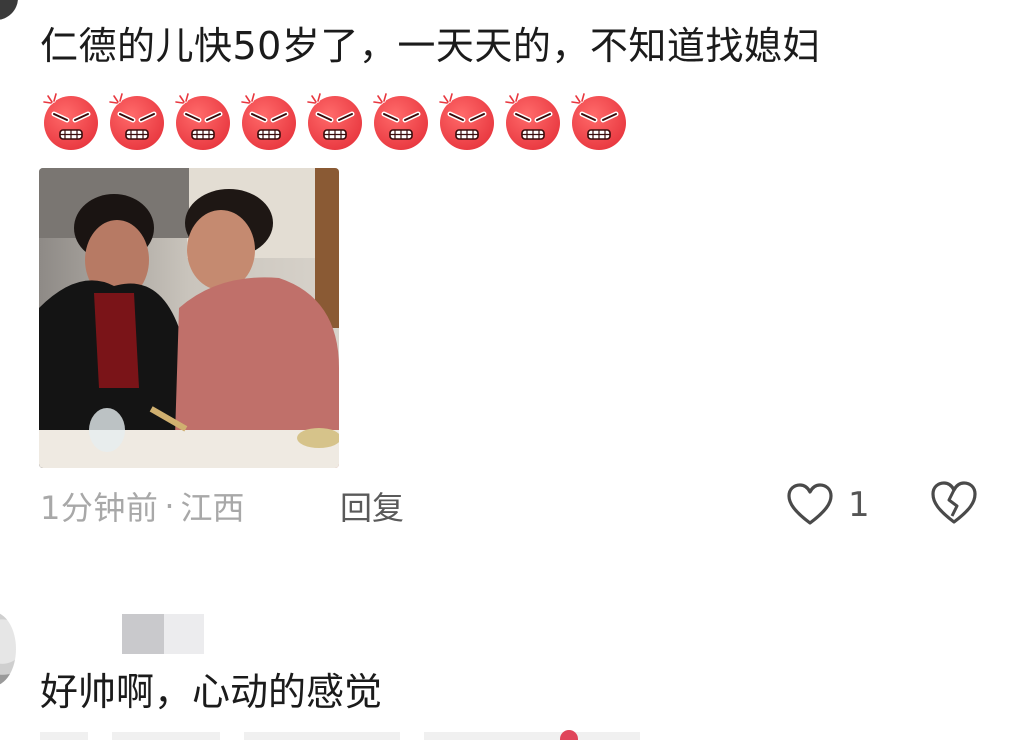  Describe the element at coordinates (954, 502) in the screenshot. I see `broken-heart-icon` at that location.